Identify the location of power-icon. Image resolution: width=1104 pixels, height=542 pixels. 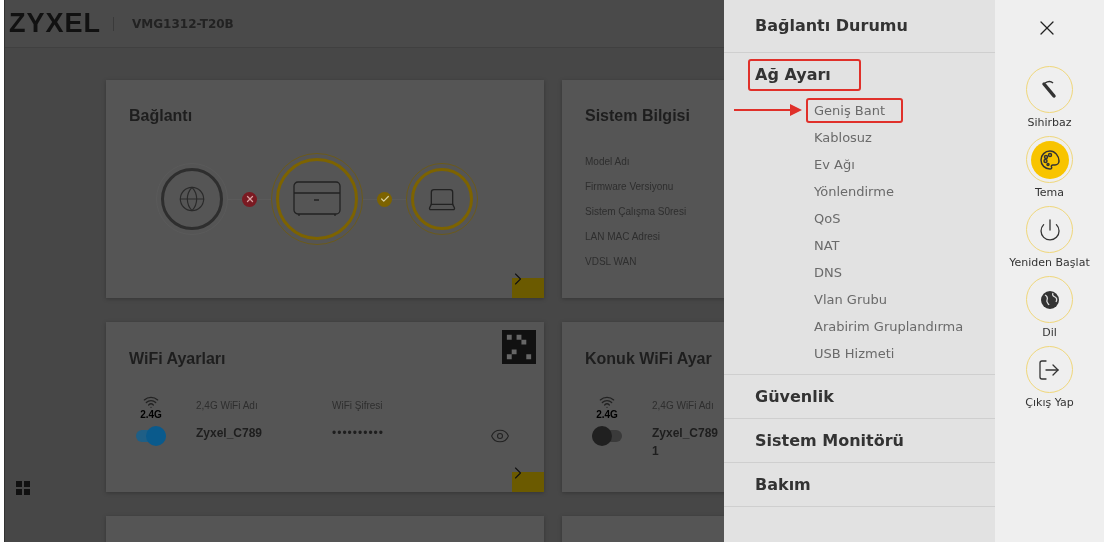
(1049, 229).